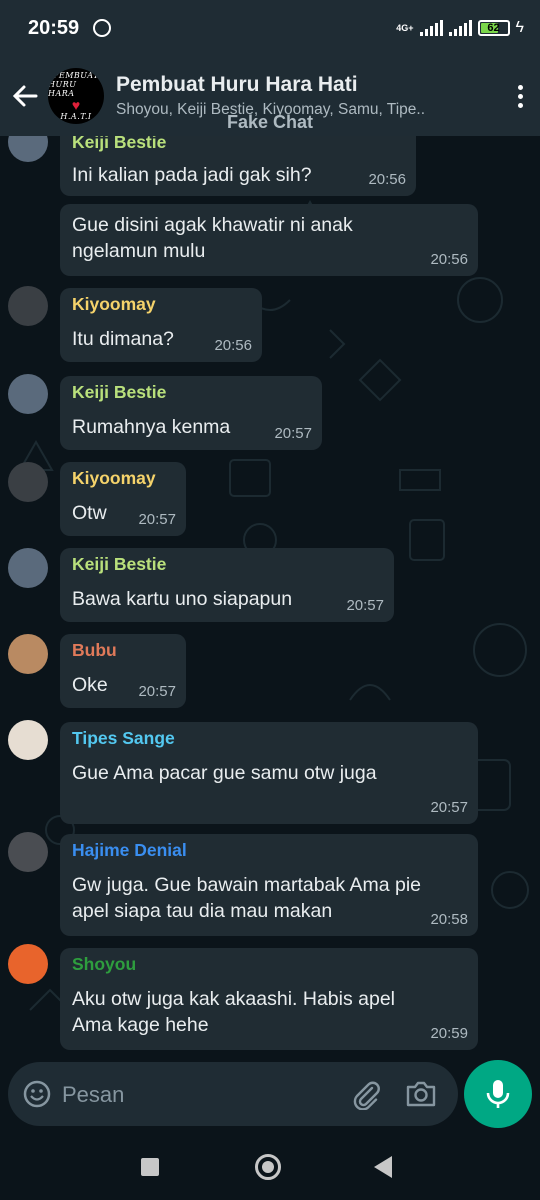 The height and width of the screenshot is (1200, 540). Describe the element at coordinates (150, 1167) in the screenshot. I see `recents-button` at that location.